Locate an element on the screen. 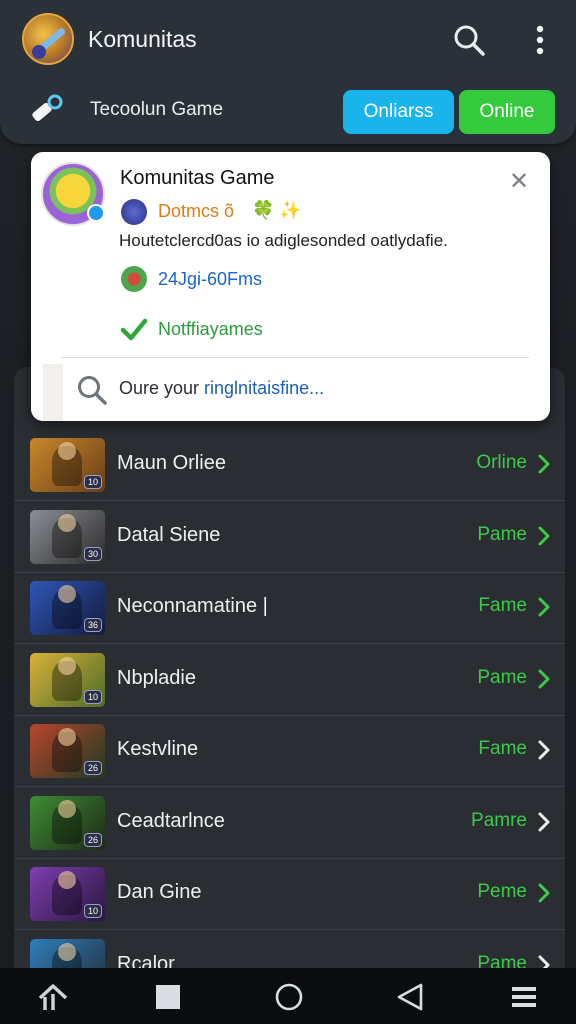  brush-icon is located at coordinates (46, 110).